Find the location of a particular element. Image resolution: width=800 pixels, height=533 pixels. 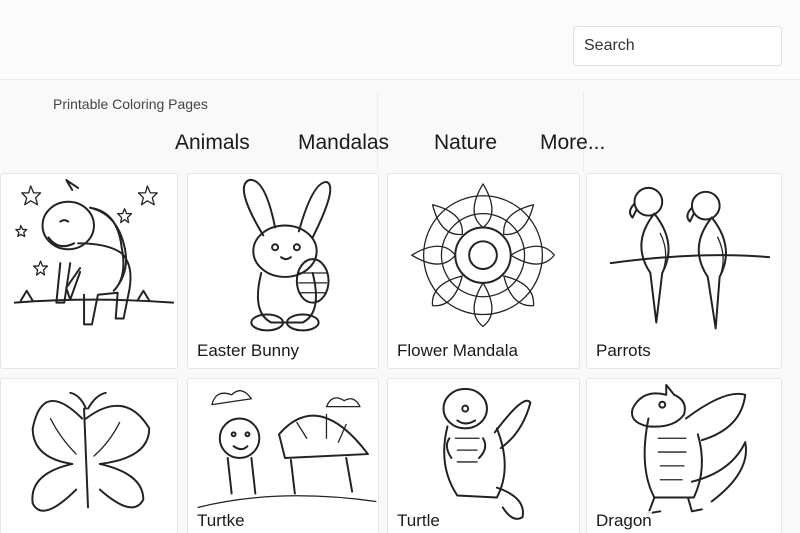

baby-dragon-icon is located at coordinates (487, 453).